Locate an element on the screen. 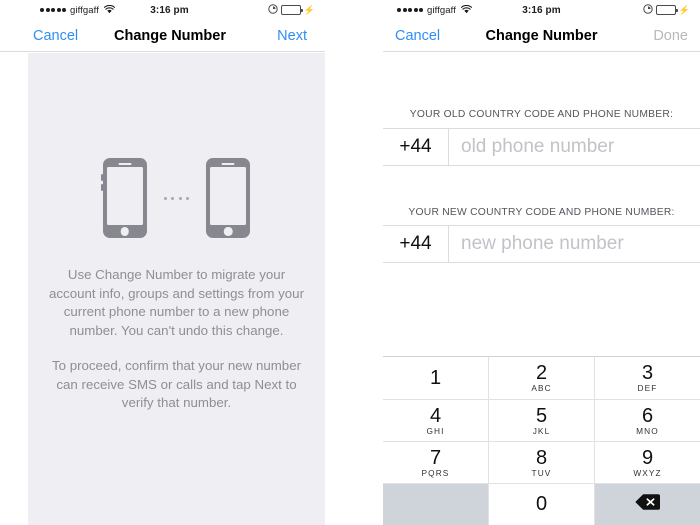 The image size is (700, 525). nav-bar-left: Cancel Change Number Next is located at coordinates (162, 36).